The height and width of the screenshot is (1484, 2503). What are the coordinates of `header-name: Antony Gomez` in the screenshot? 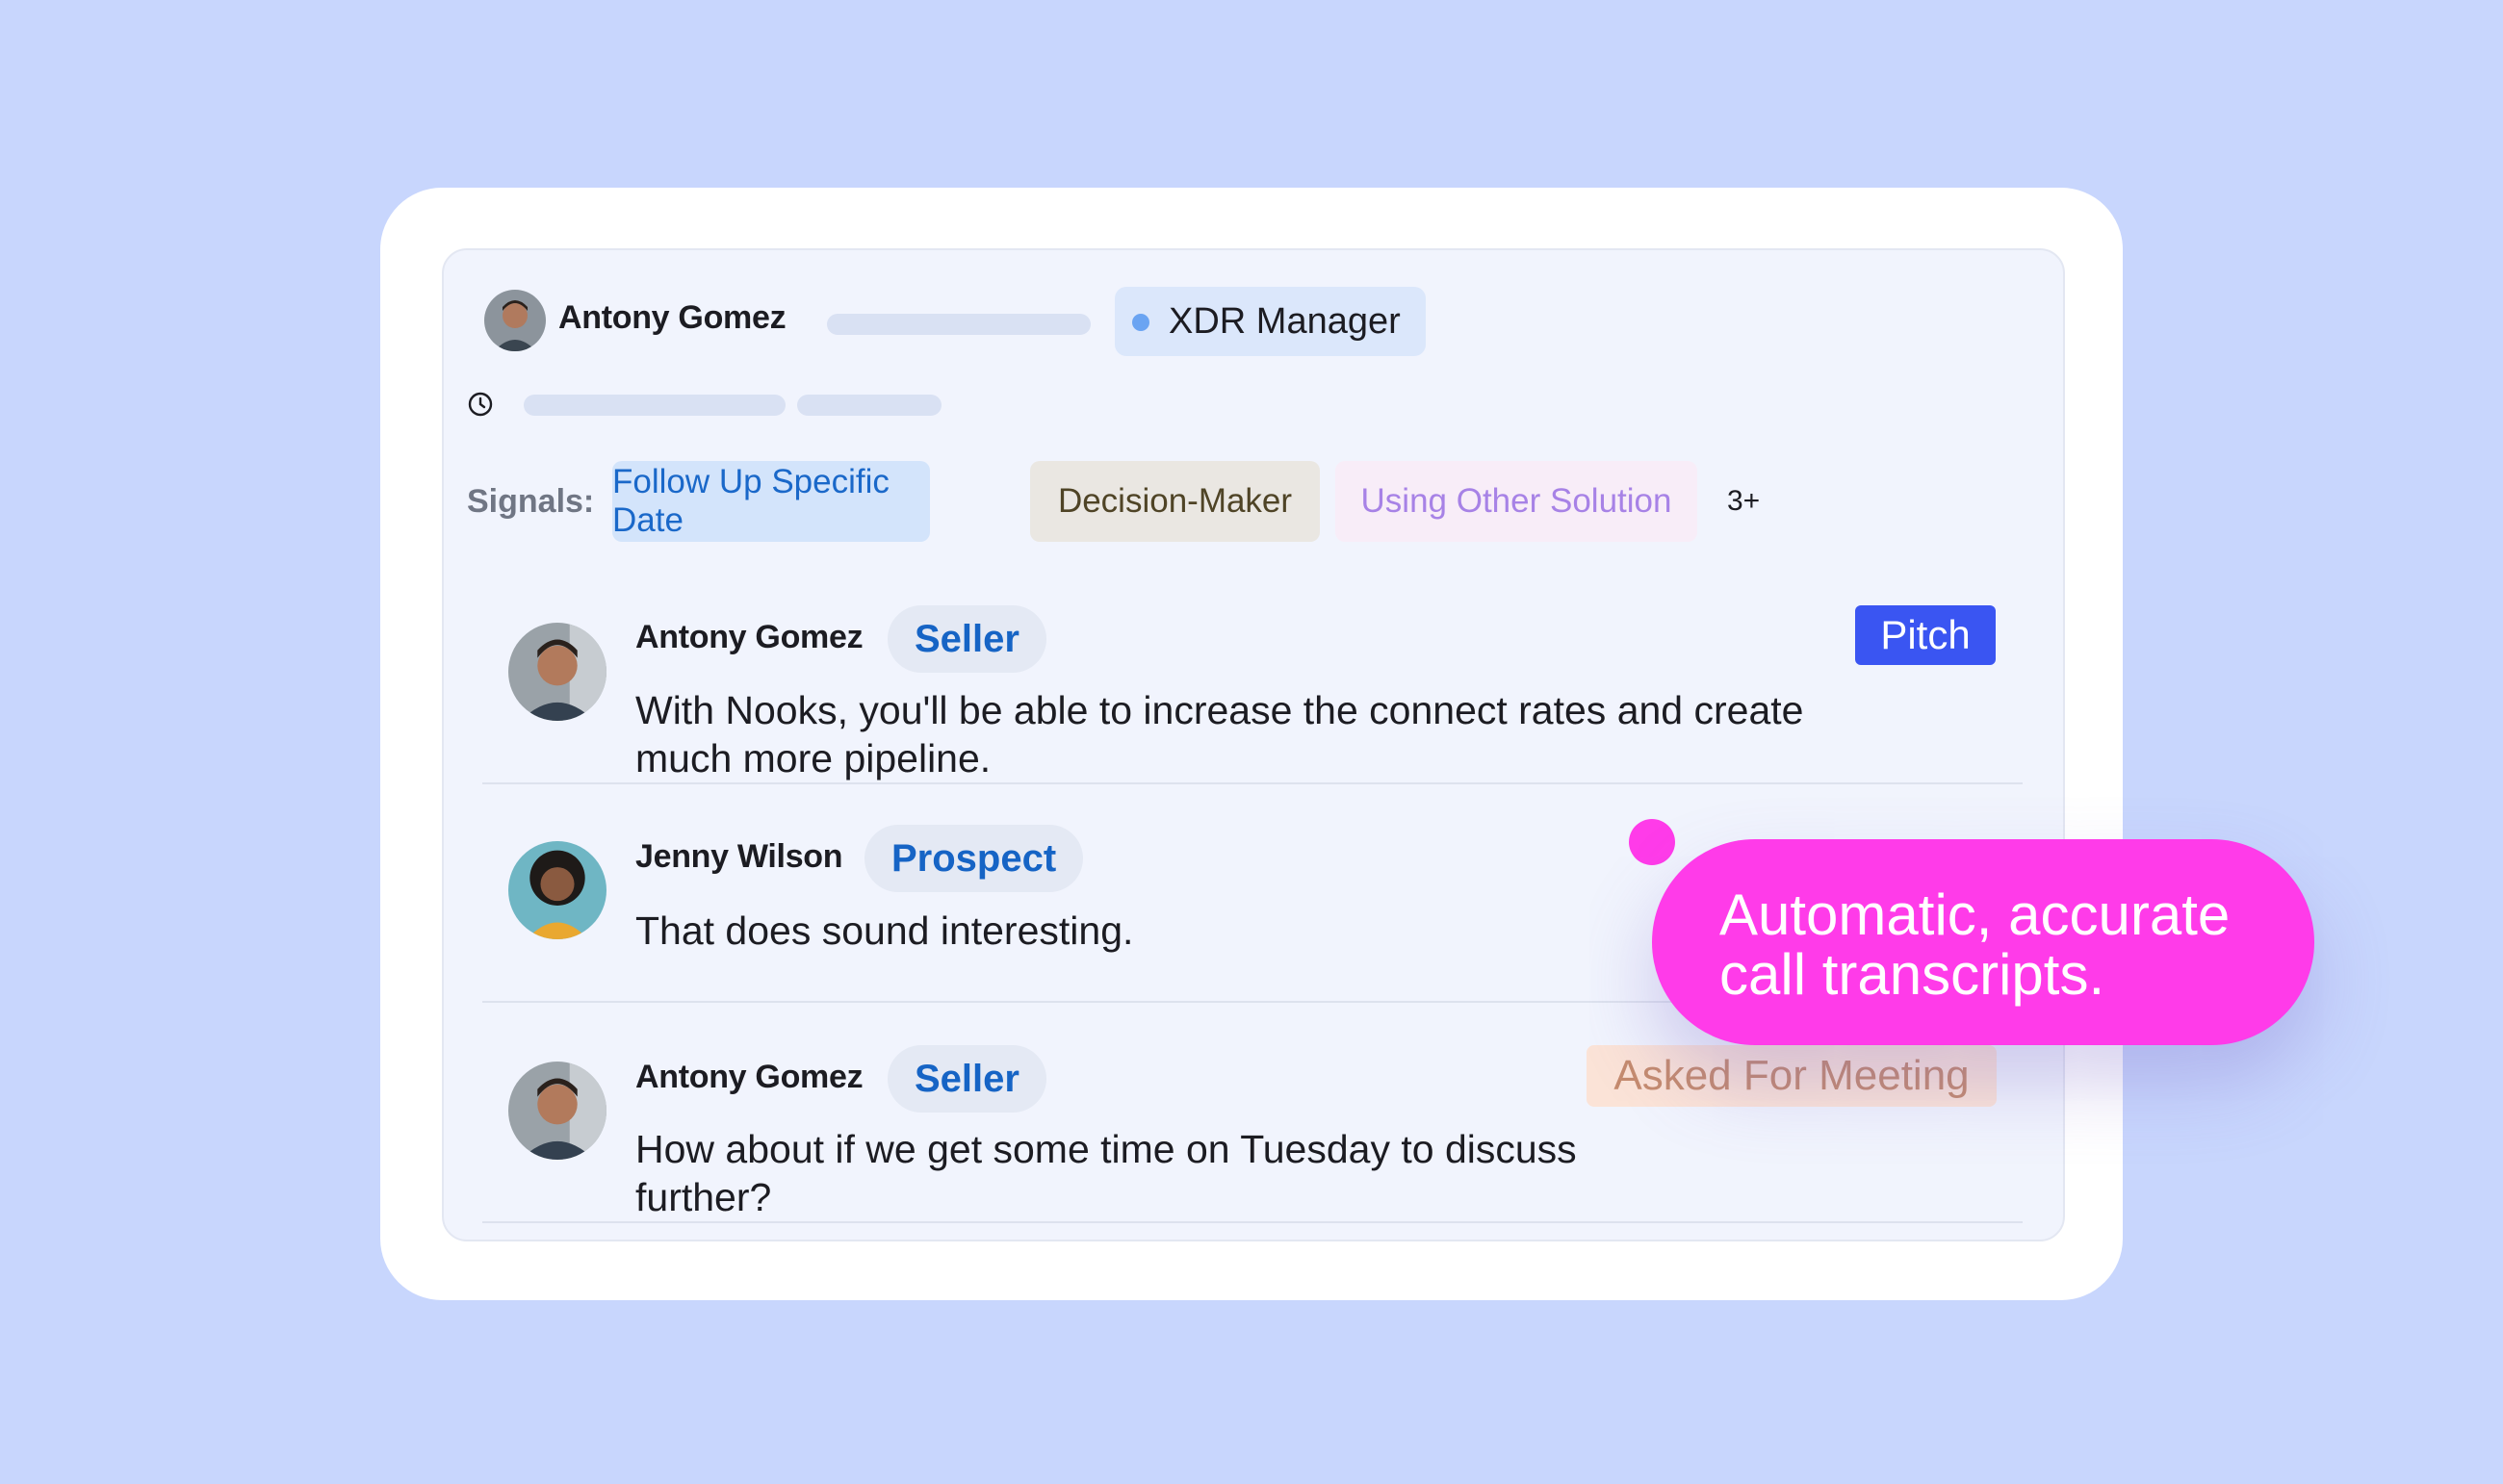 It's located at (673, 317).